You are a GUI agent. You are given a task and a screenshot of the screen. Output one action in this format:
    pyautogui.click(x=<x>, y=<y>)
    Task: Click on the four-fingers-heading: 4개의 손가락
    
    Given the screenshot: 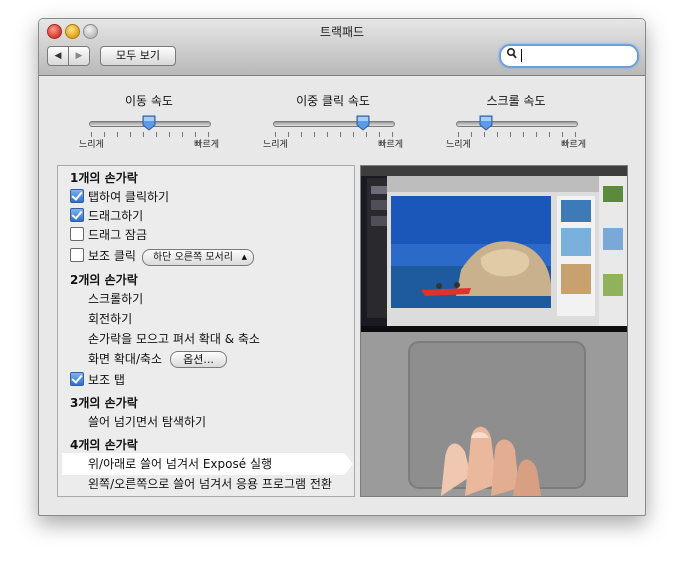 What is the action you would take?
    pyautogui.click(x=104, y=445)
    